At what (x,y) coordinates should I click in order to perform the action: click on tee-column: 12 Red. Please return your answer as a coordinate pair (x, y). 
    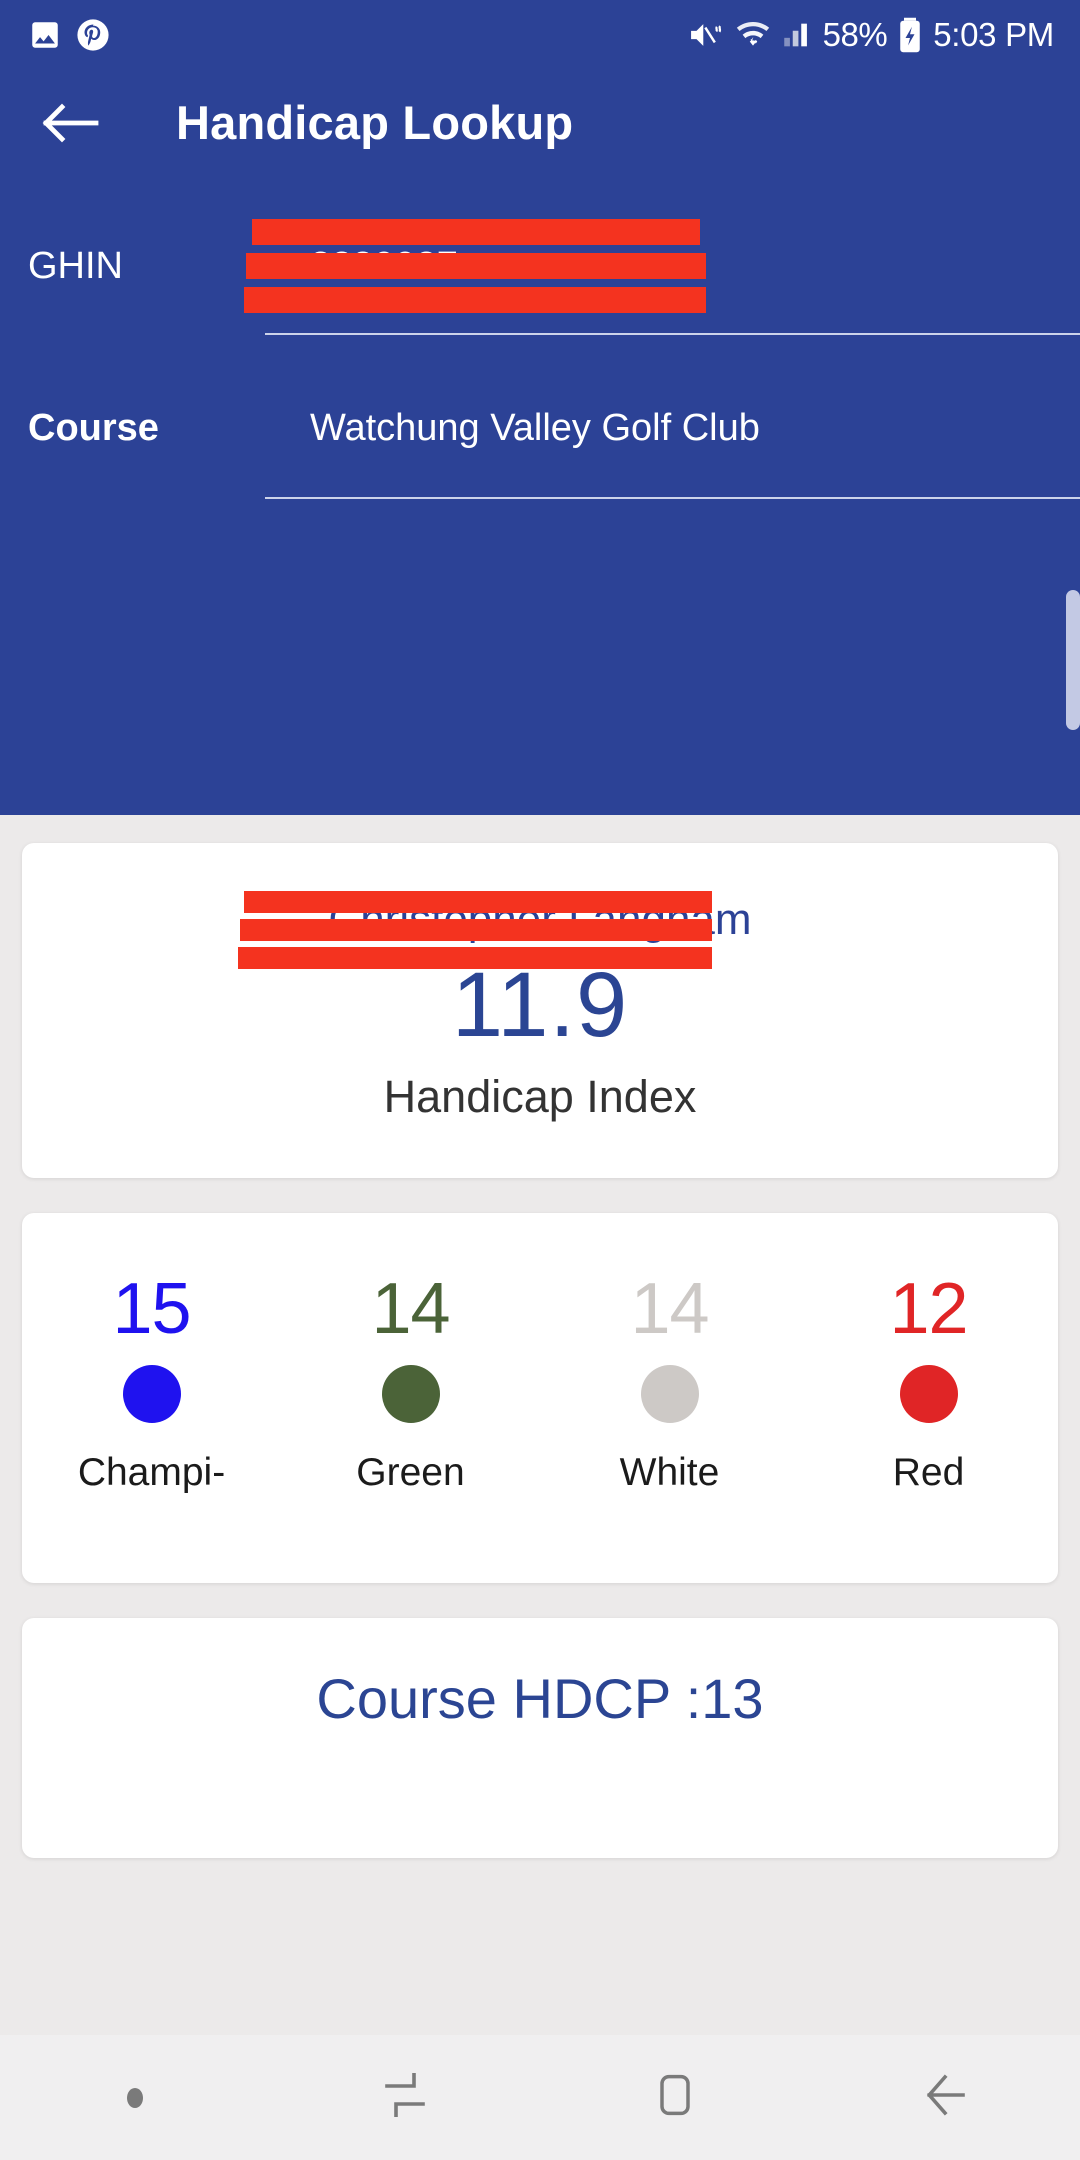
    Looking at the image, I should click on (928, 1384).